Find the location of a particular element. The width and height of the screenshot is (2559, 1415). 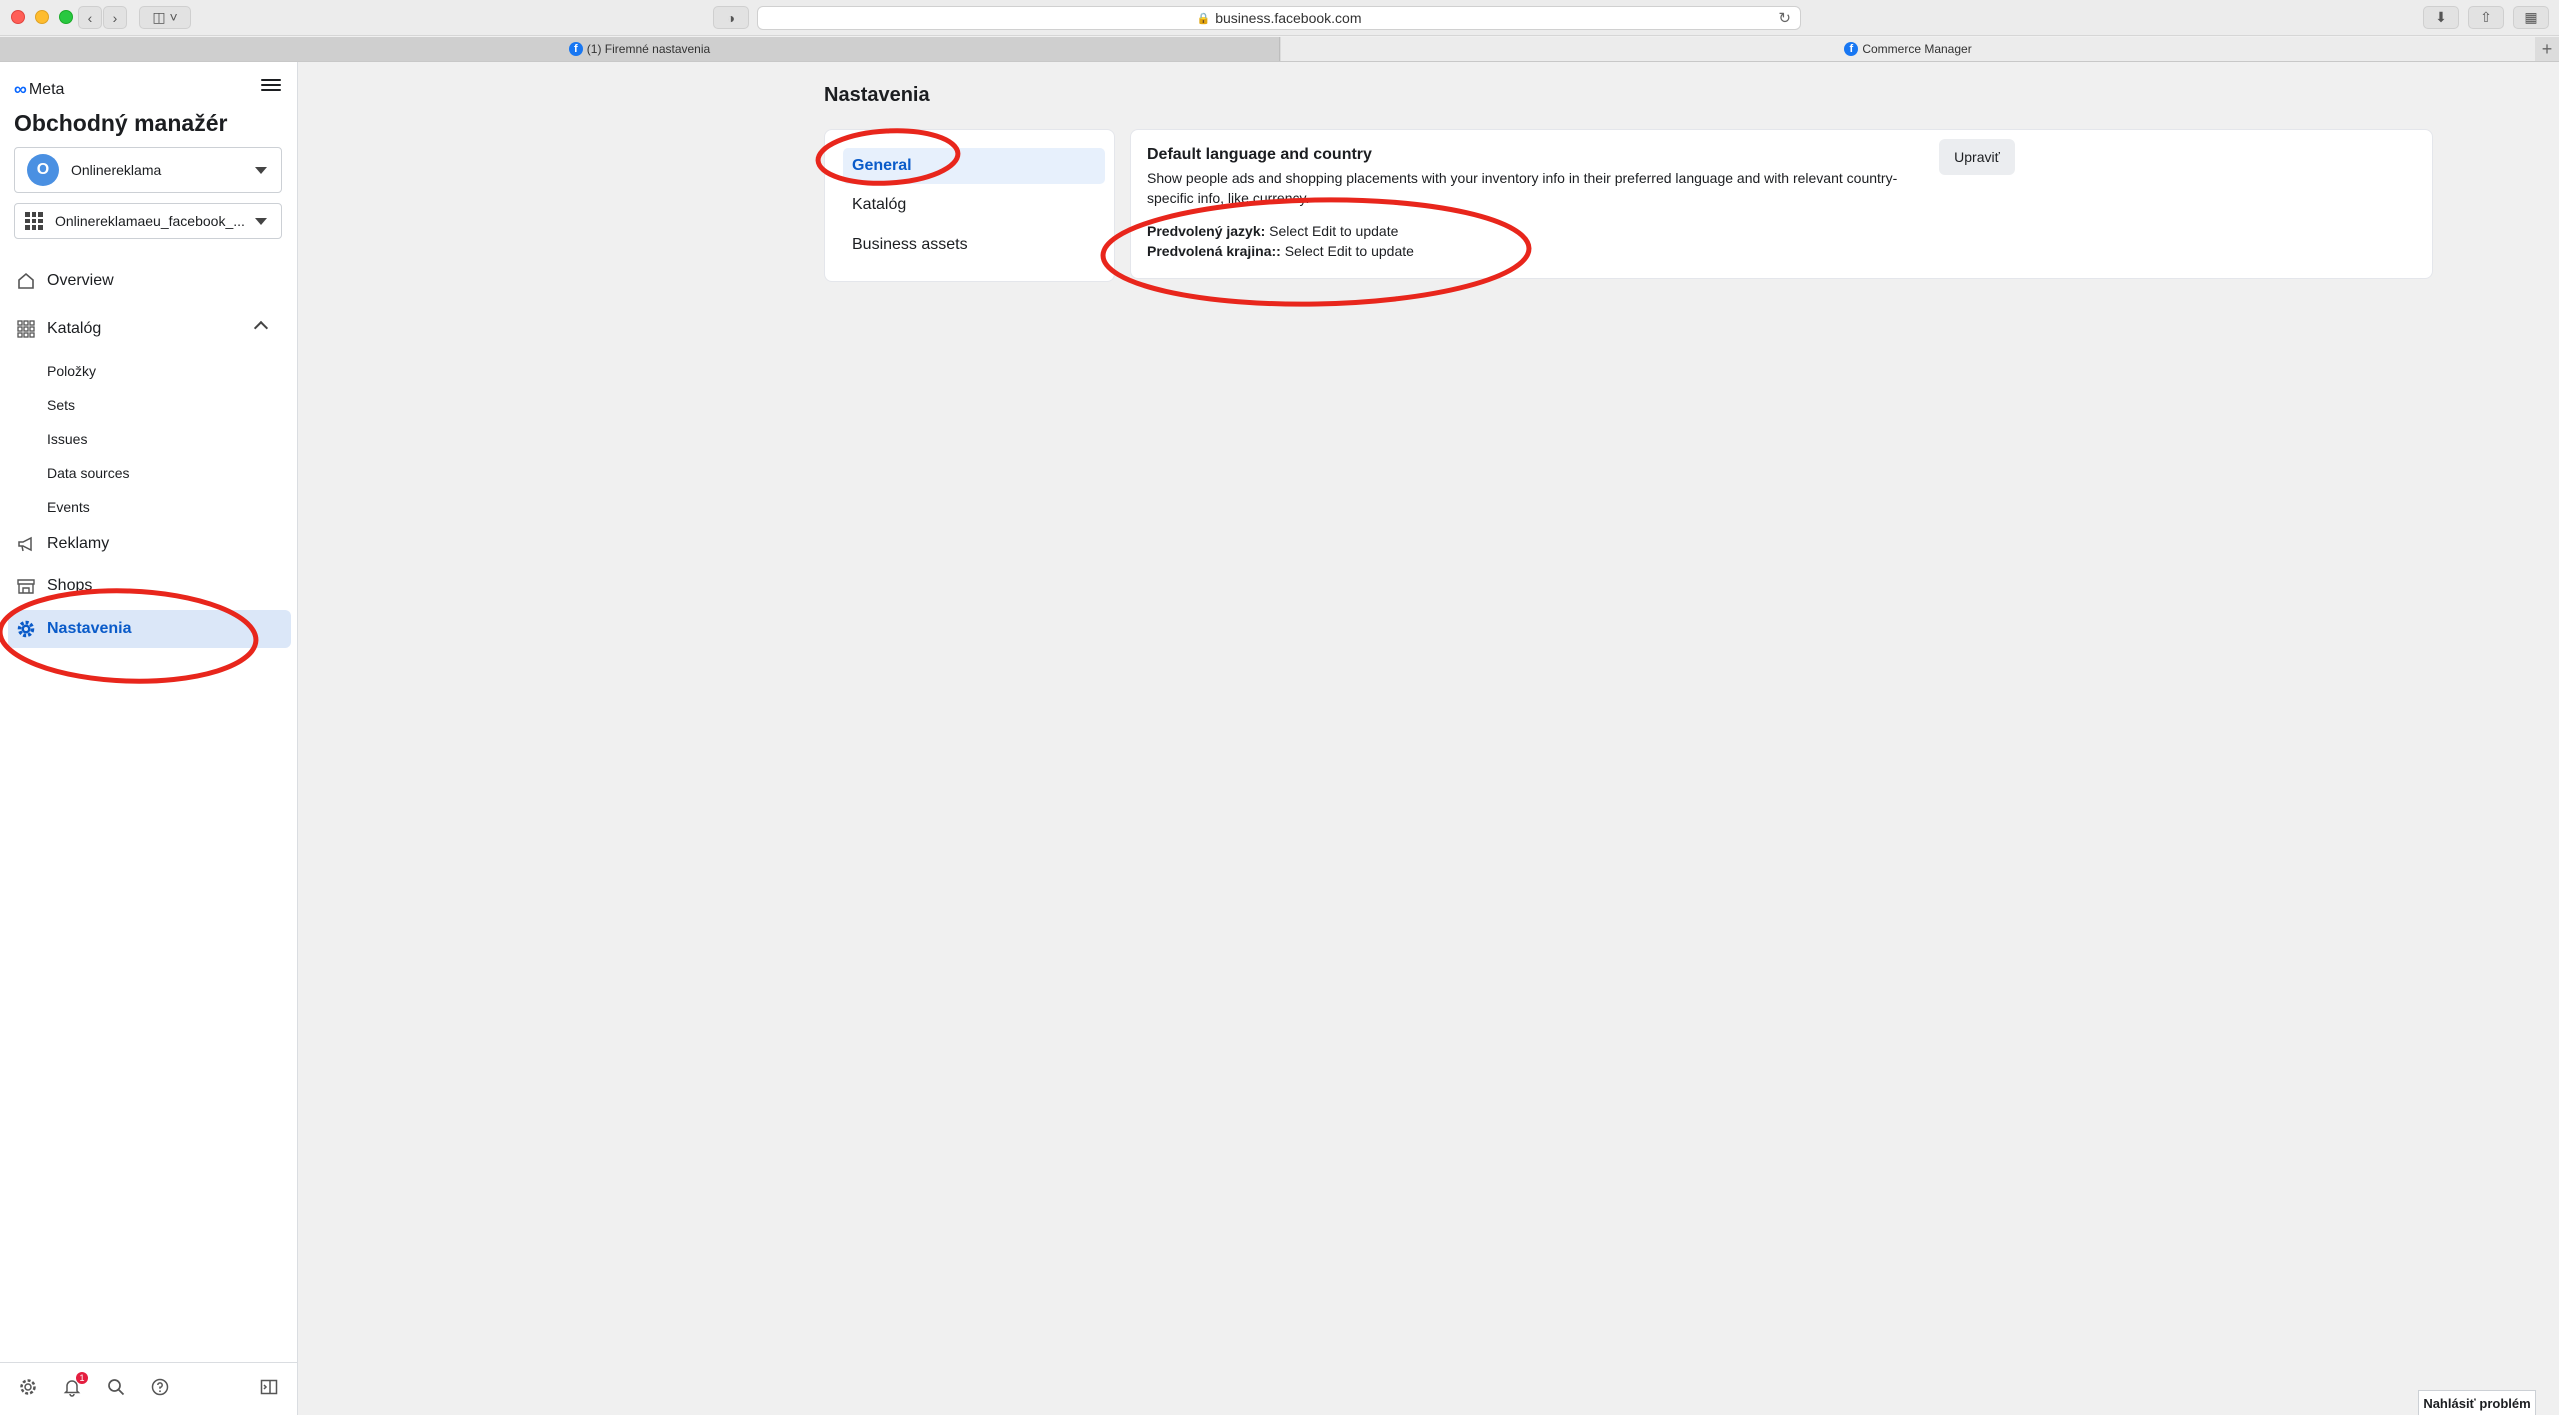

page-title: Nastavenia is located at coordinates (877, 95).